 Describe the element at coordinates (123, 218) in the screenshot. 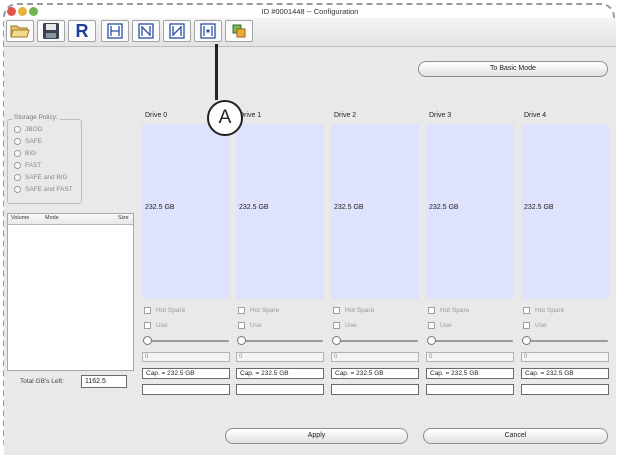

I see `column-size: Size` at that location.